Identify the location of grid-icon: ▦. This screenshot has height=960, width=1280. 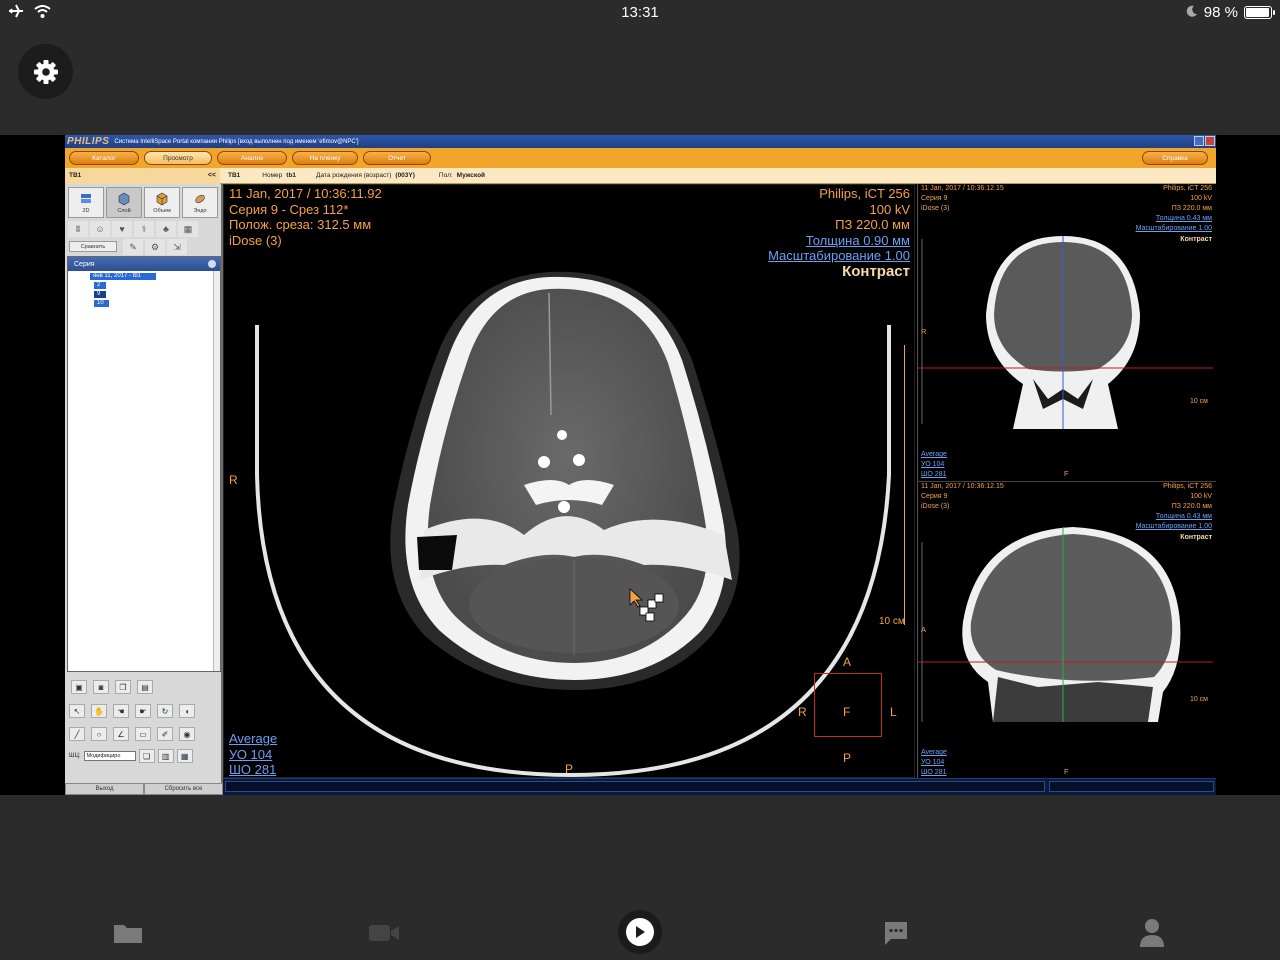
(184, 756).